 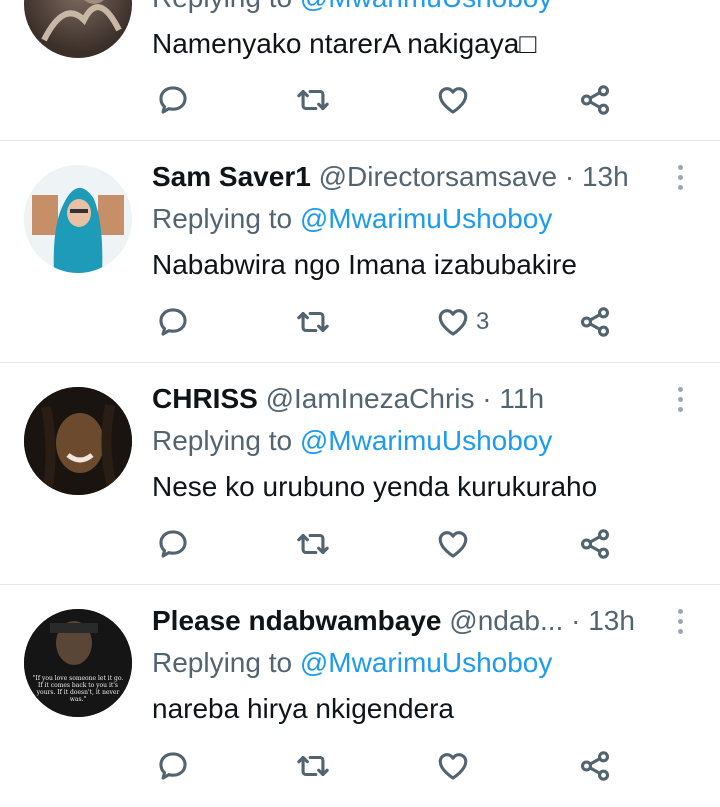 I want to click on like-count: 3, so click(x=483, y=321).